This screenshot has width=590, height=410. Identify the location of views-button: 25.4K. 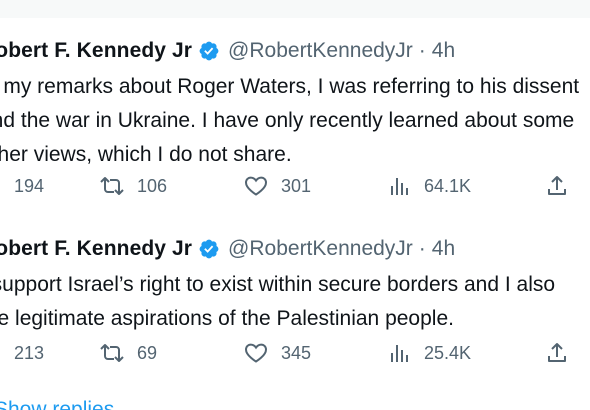
(429, 353).